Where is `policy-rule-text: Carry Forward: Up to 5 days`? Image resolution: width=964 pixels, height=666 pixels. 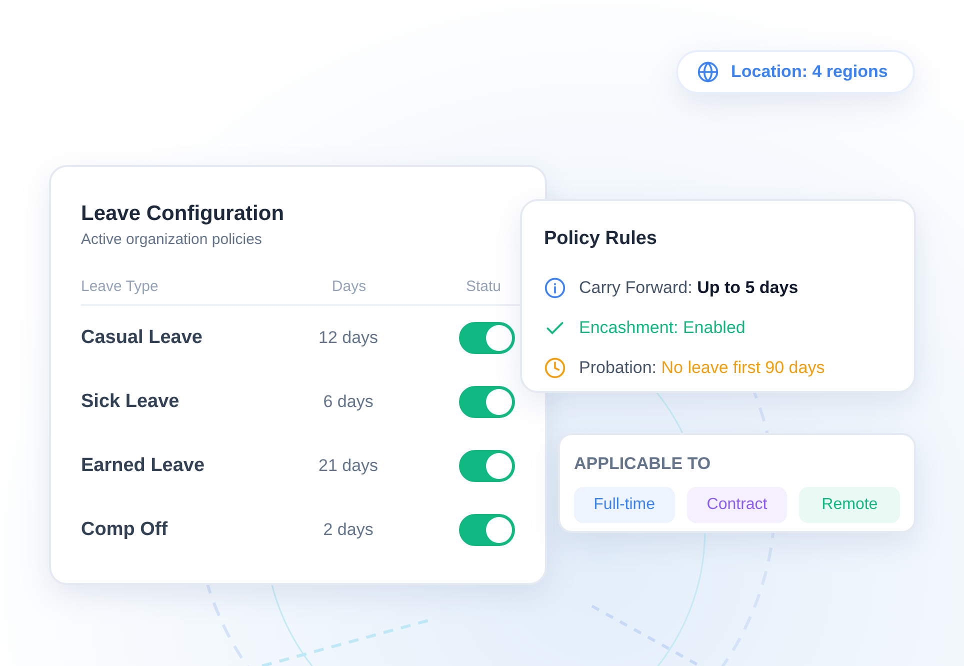 policy-rule-text: Carry Forward: Up to 5 days is located at coordinates (688, 287).